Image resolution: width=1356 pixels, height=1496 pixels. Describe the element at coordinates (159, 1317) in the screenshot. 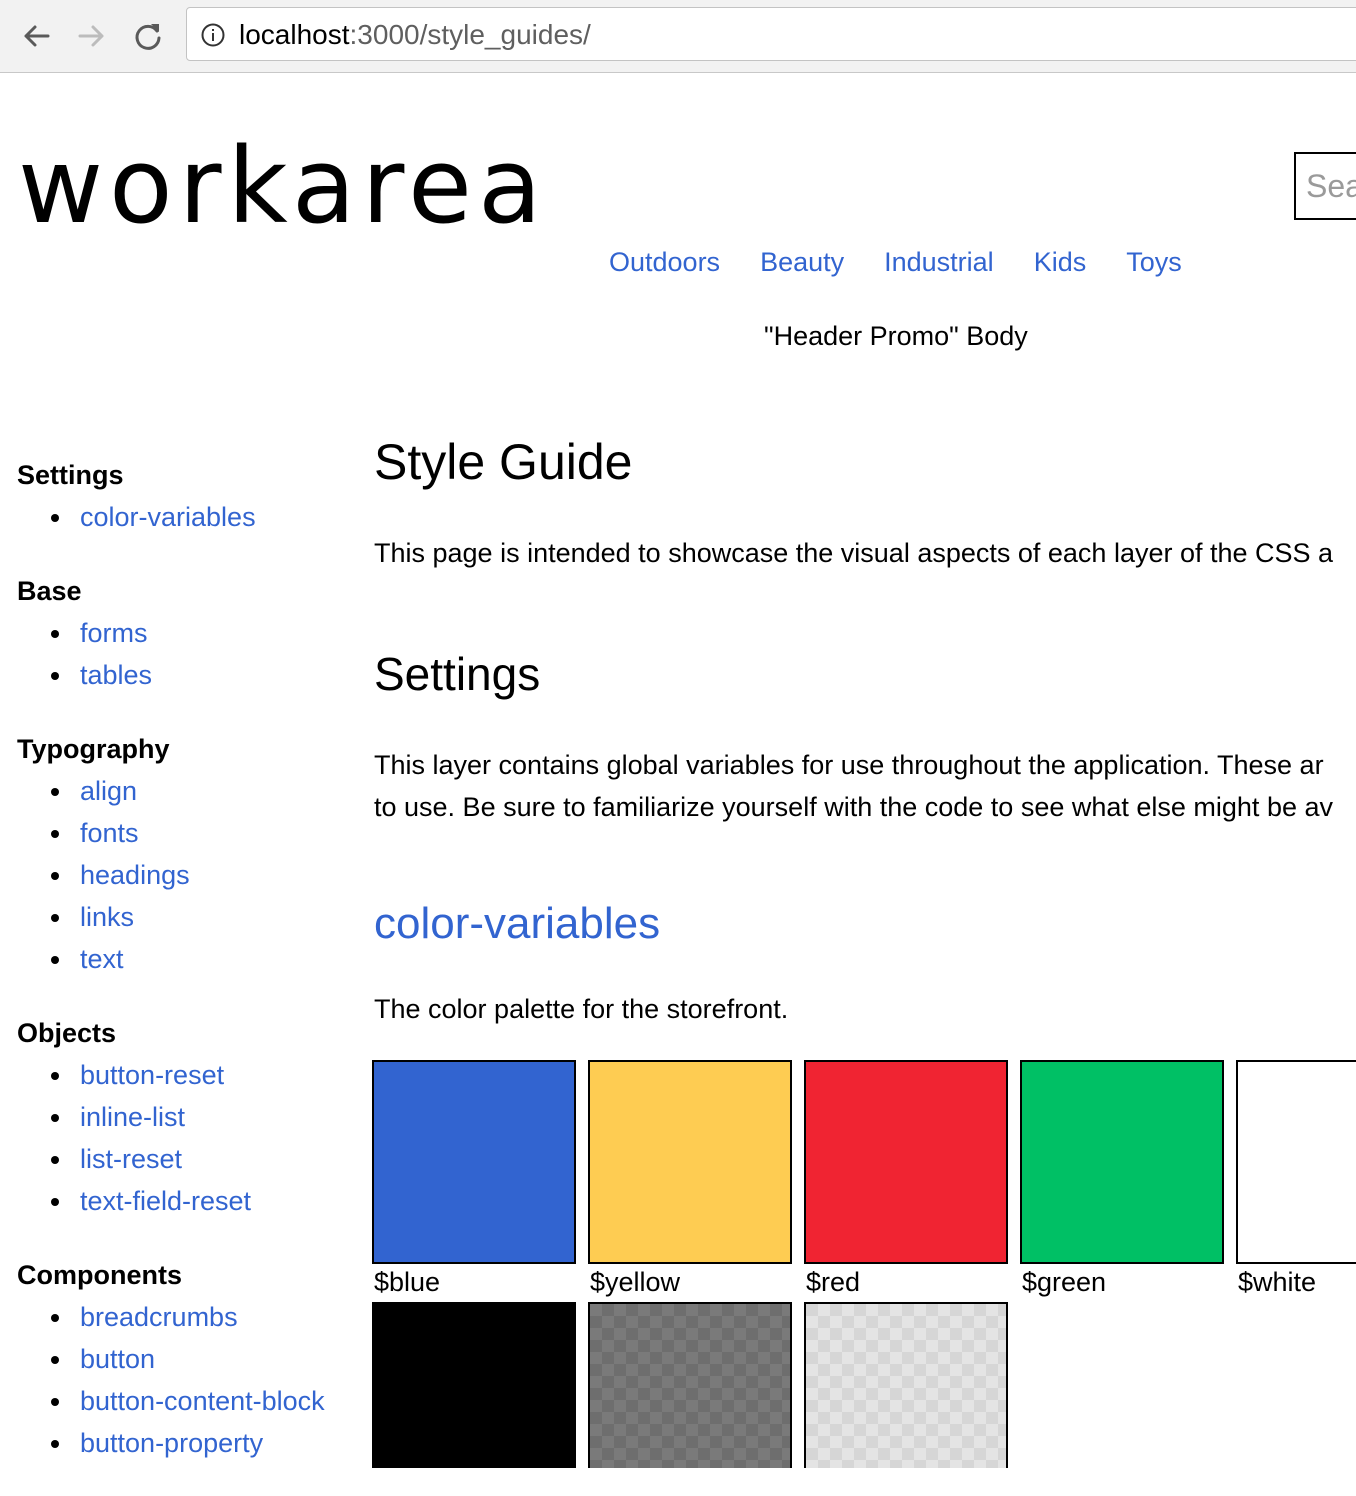

I see `sidebar-link-breadcrumbs: breadcrumbs` at that location.